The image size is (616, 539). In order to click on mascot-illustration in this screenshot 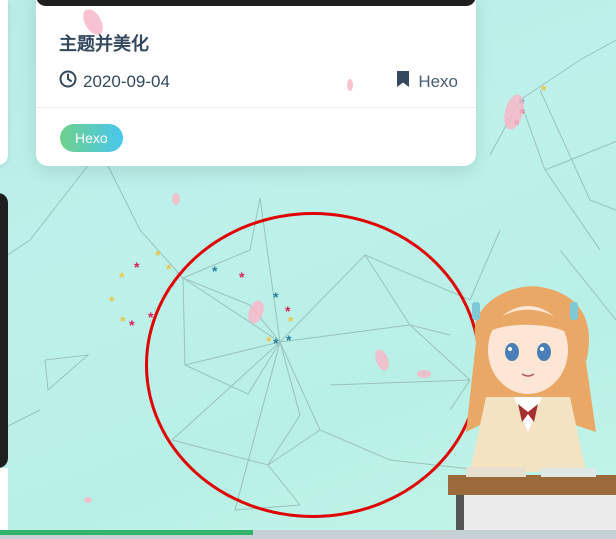, I will do `click(531, 410)`.